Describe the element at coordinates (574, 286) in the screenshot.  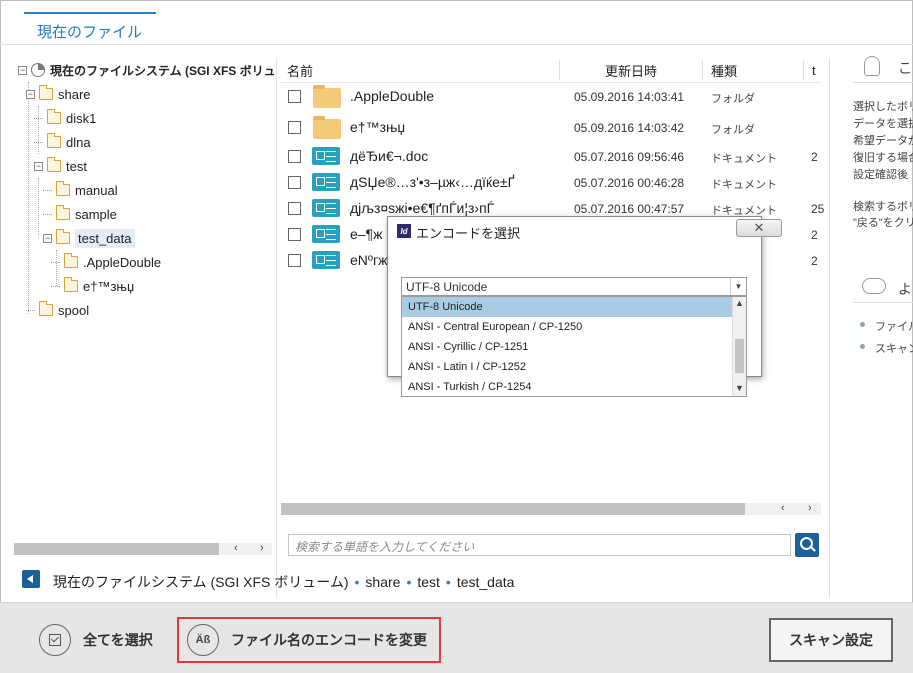
I see `encoding-select: UTF-8 Unicode ▼` at that location.